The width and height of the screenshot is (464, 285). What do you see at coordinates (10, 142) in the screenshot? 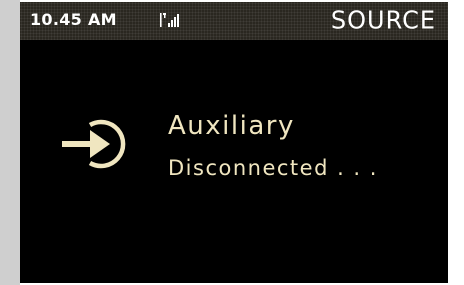
I see `left-bezel` at bounding box center [10, 142].